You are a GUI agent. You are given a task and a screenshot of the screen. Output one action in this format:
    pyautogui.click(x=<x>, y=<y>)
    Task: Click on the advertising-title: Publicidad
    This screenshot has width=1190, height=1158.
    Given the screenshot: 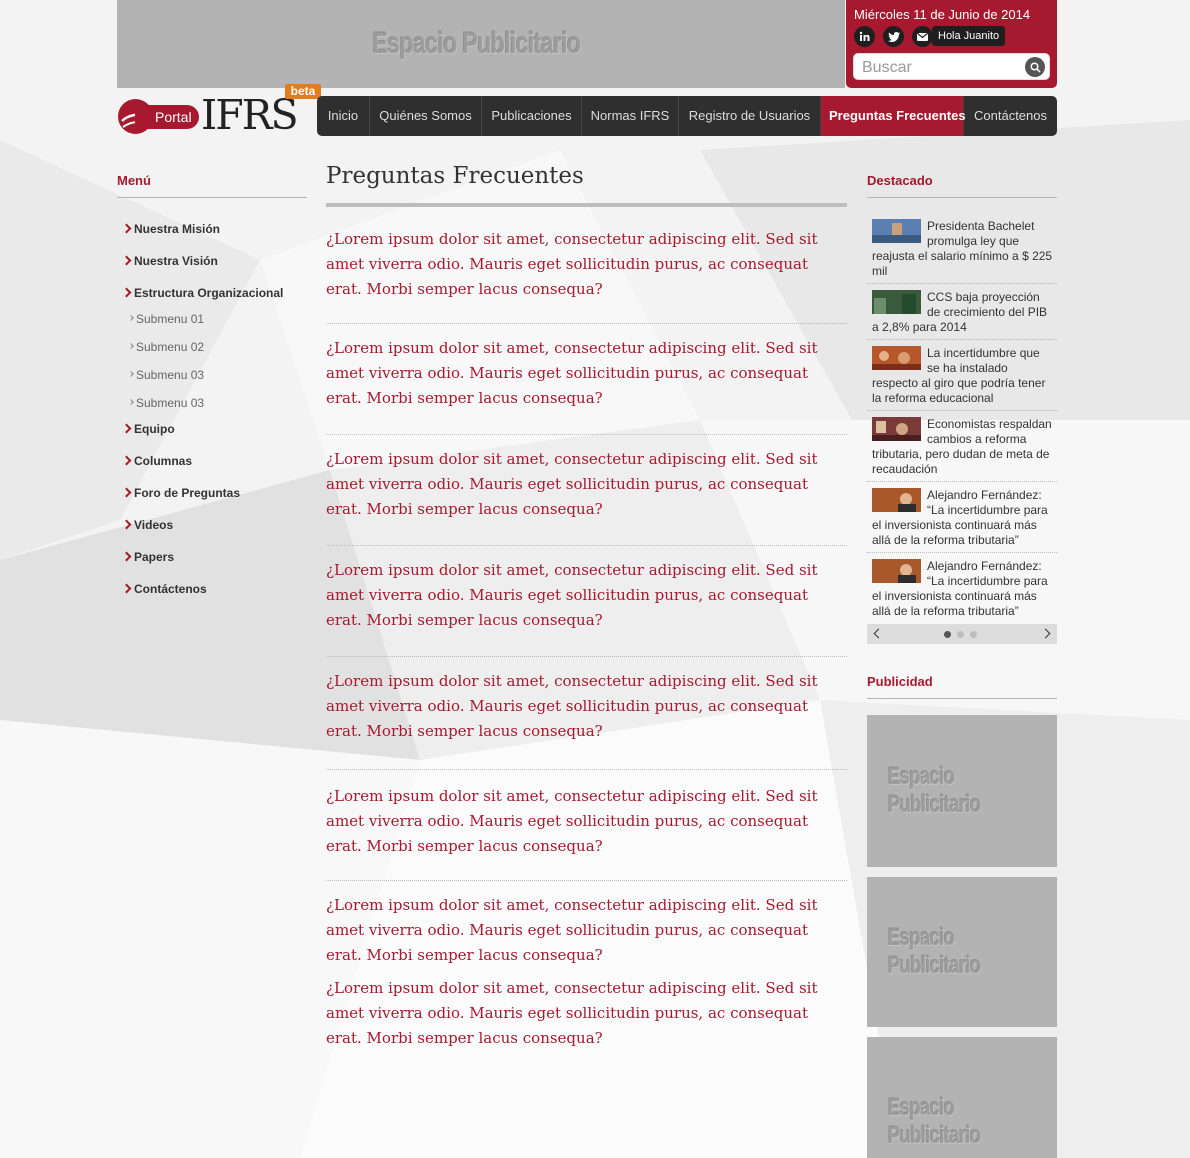 What is the action you would take?
    pyautogui.click(x=962, y=686)
    